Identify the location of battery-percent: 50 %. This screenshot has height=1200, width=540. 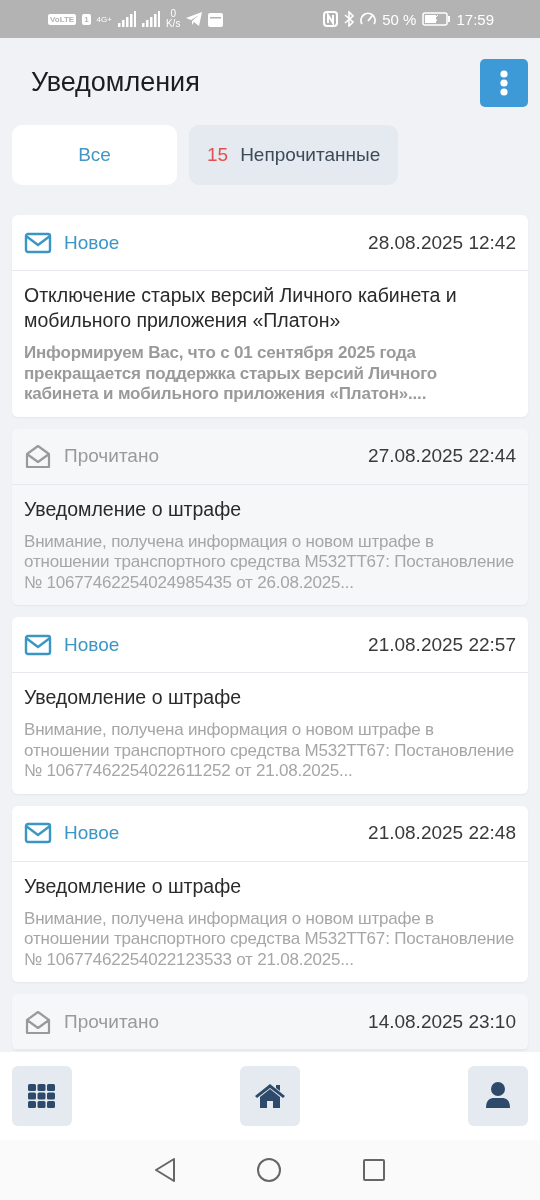
(399, 19).